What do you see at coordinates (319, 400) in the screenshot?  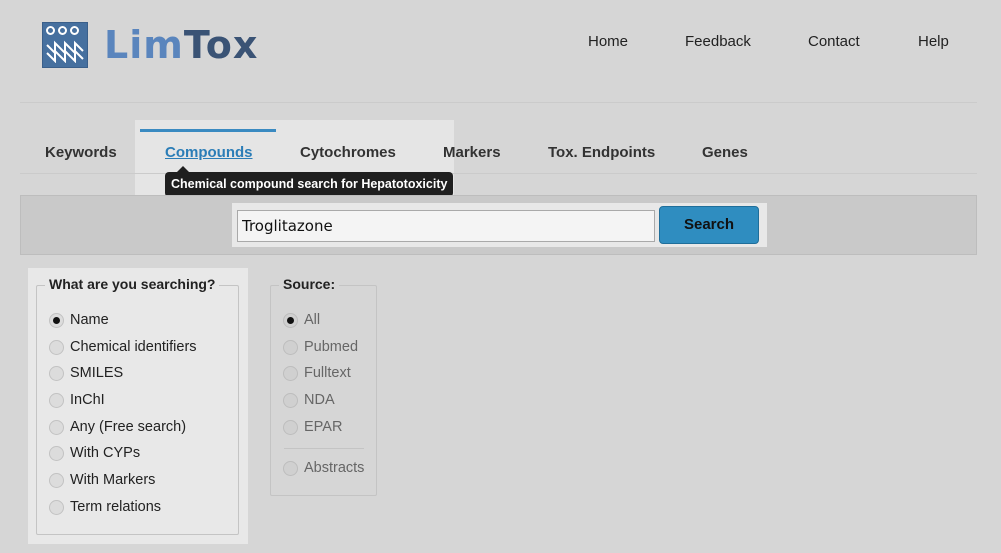 I see `option-label: NDA` at bounding box center [319, 400].